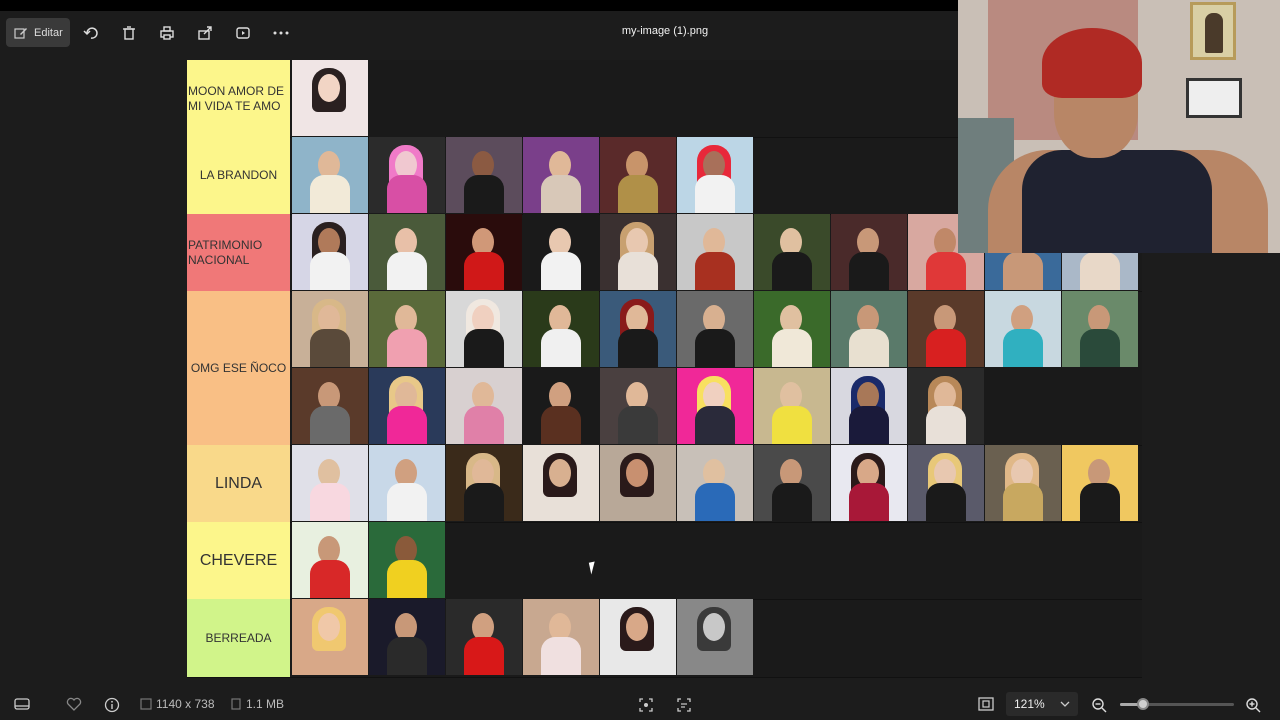 The height and width of the screenshot is (720, 1280). Describe the element at coordinates (1177, 704) in the screenshot. I see `zoom-slider` at that location.